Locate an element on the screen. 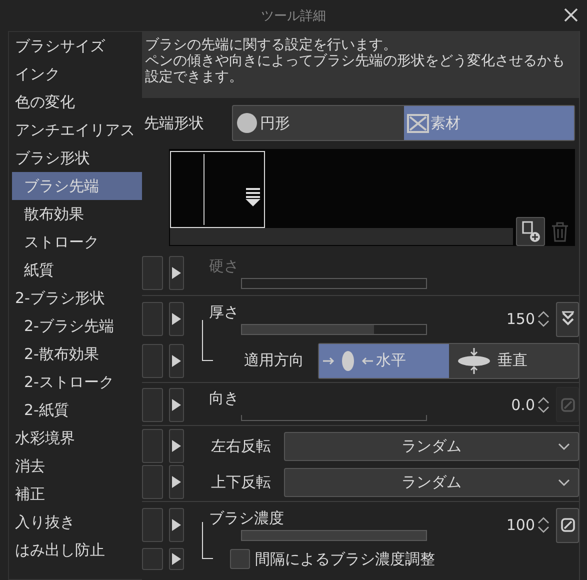 This screenshot has width=587, height=580. material-icon is located at coordinates (417, 123).